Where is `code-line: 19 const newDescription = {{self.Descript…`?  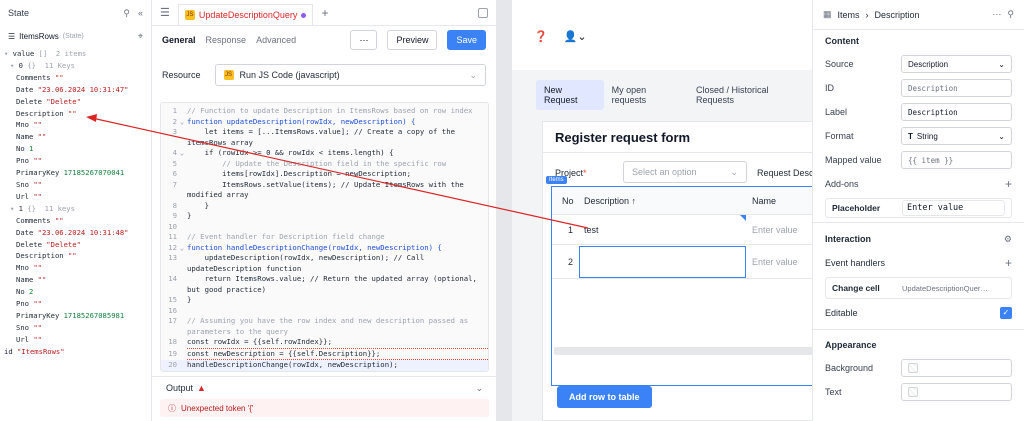 code-line: 19 const newDescription = {{self.Descript… is located at coordinates (324, 354).